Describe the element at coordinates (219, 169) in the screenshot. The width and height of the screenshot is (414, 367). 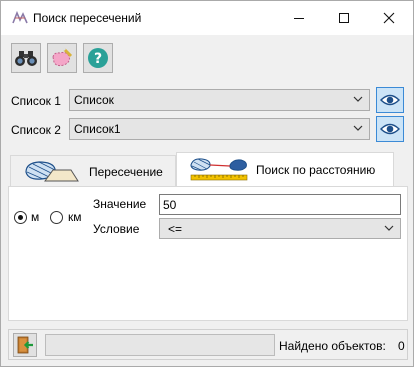
I see `distance-measure-icon` at that location.